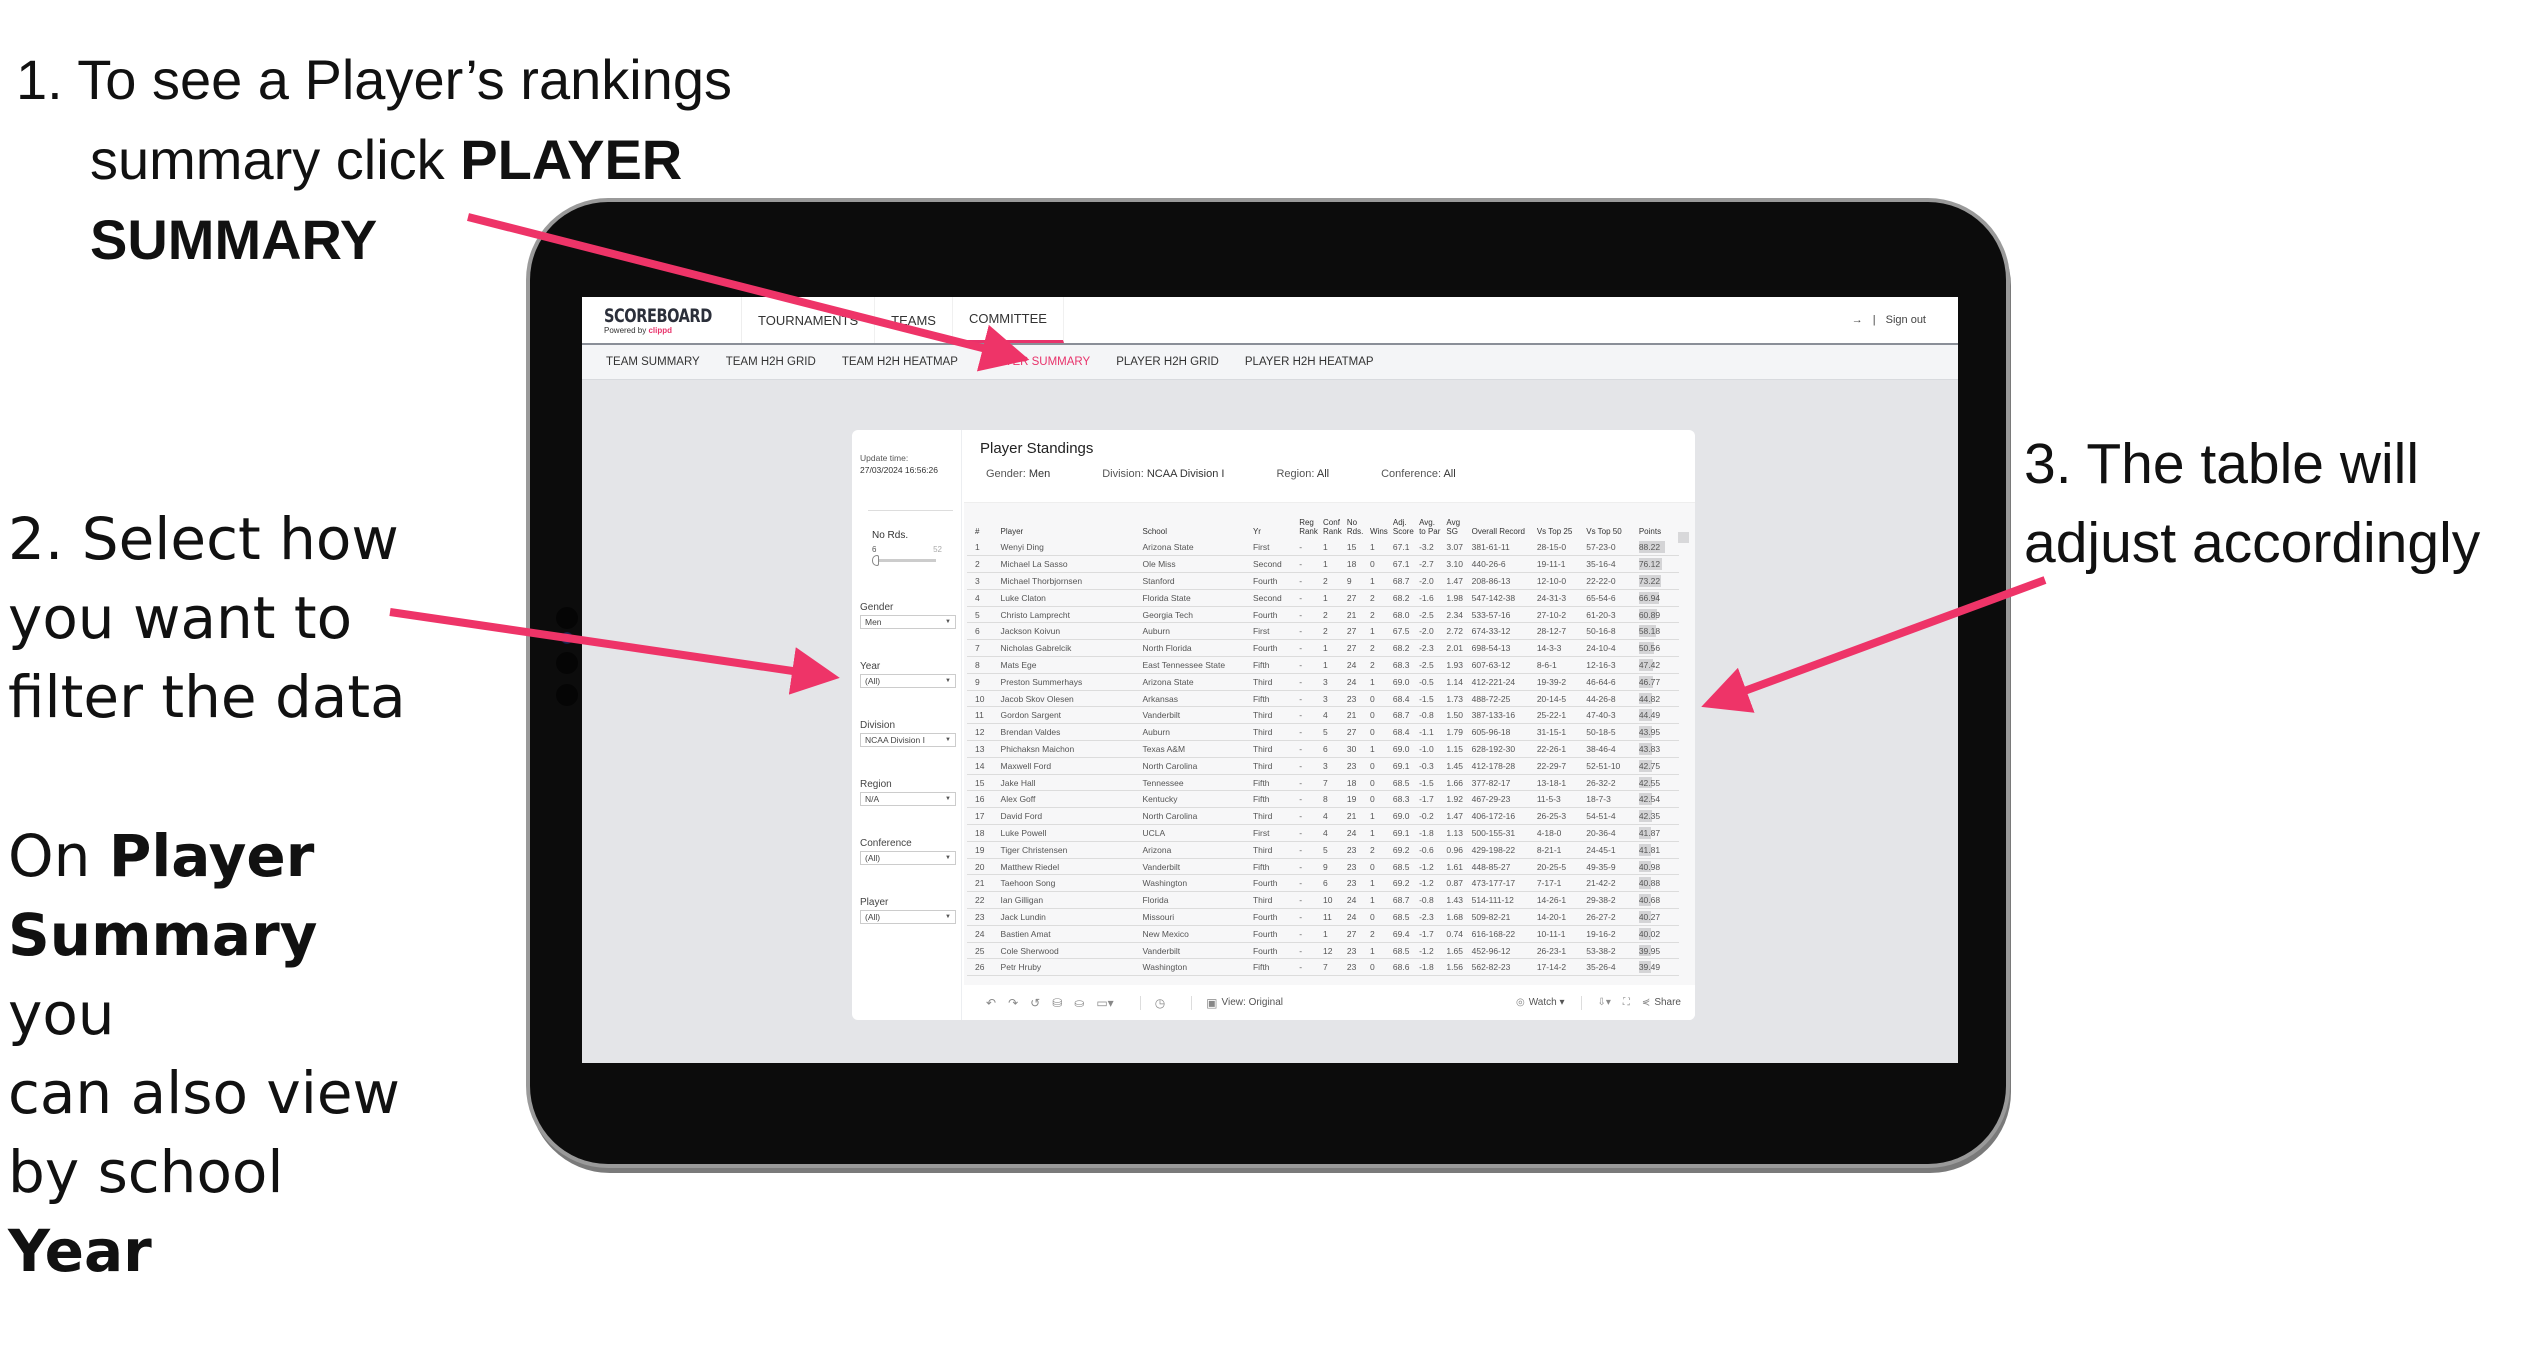 The image size is (2526, 1359). I want to click on table-cell: Jackson Koivun, so click(1069, 631).